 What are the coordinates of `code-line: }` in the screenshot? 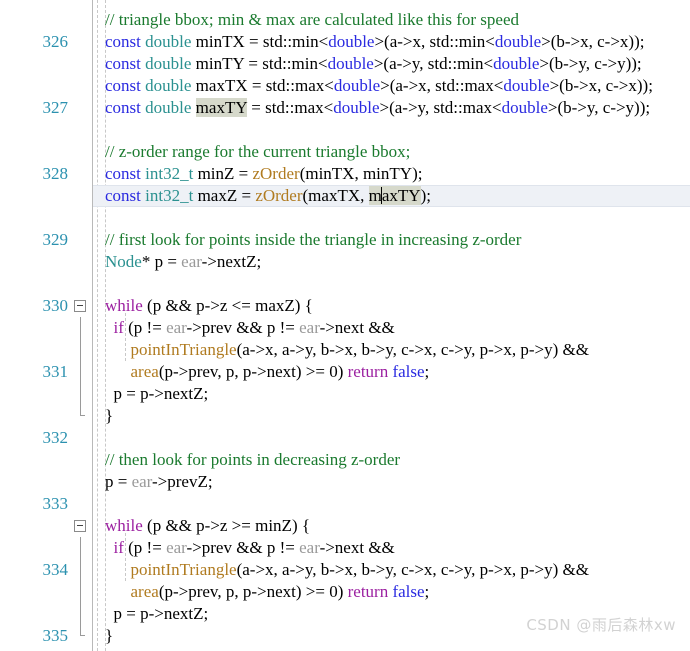 It's located at (391, 416).